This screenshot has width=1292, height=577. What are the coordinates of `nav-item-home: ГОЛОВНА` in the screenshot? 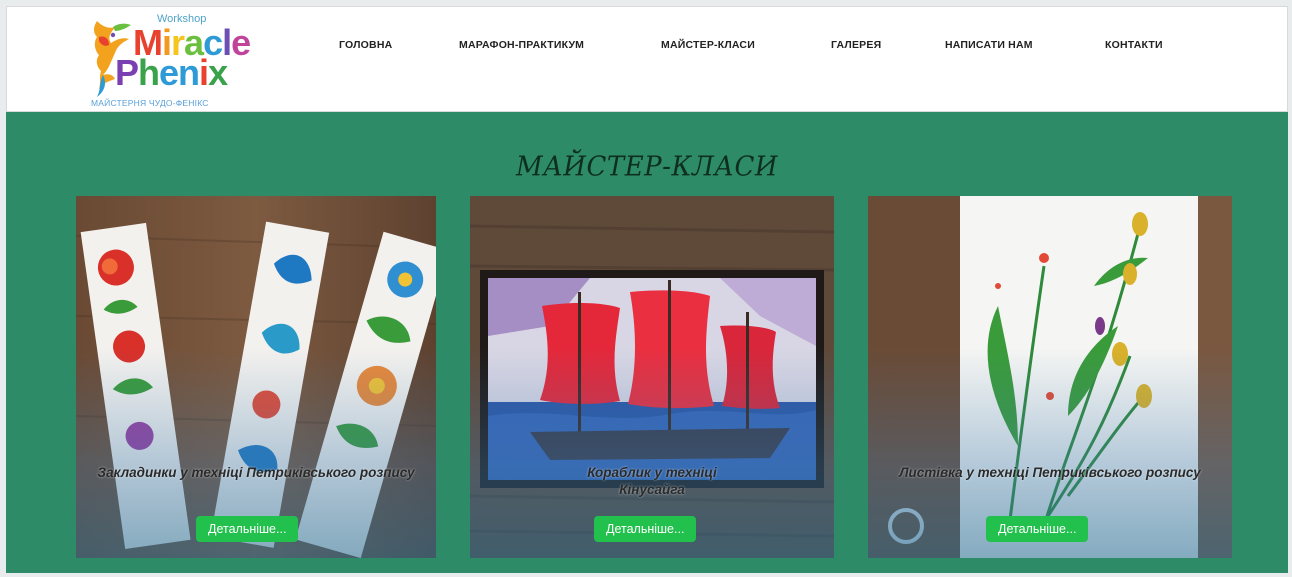 It's located at (365, 45).